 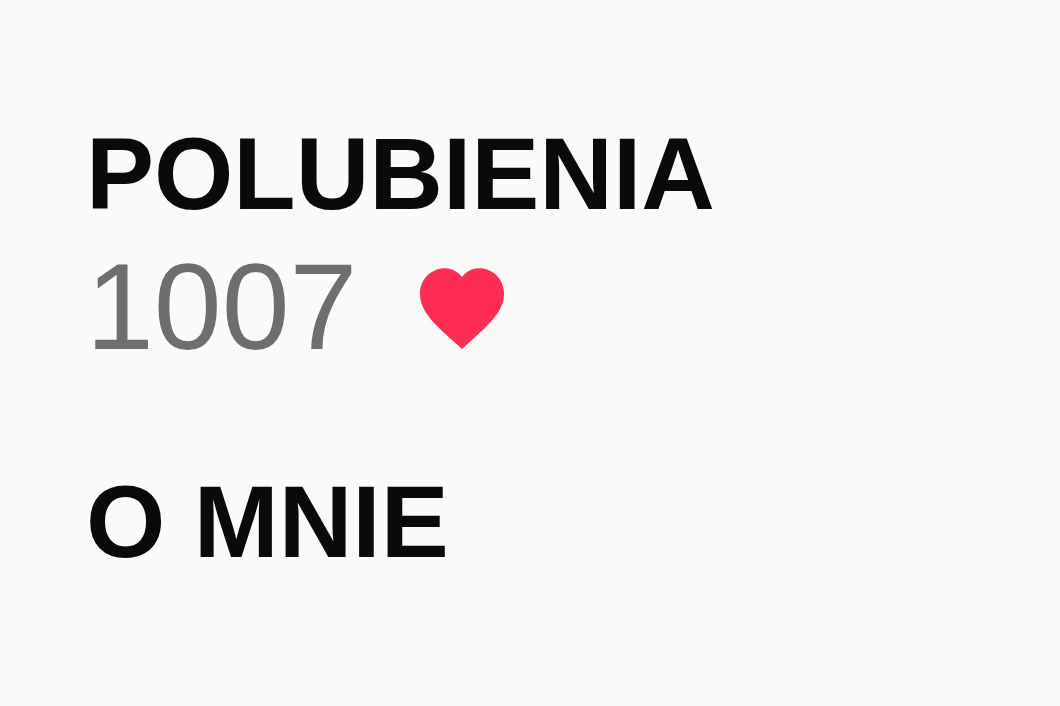 What do you see at coordinates (222, 307) in the screenshot?
I see `likes-count: 1007` at bounding box center [222, 307].